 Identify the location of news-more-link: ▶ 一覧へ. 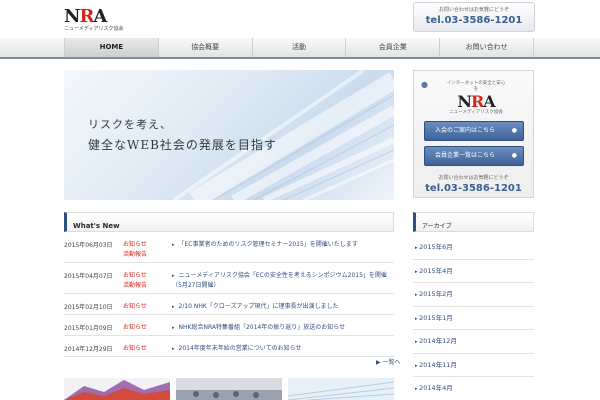
(388, 361).